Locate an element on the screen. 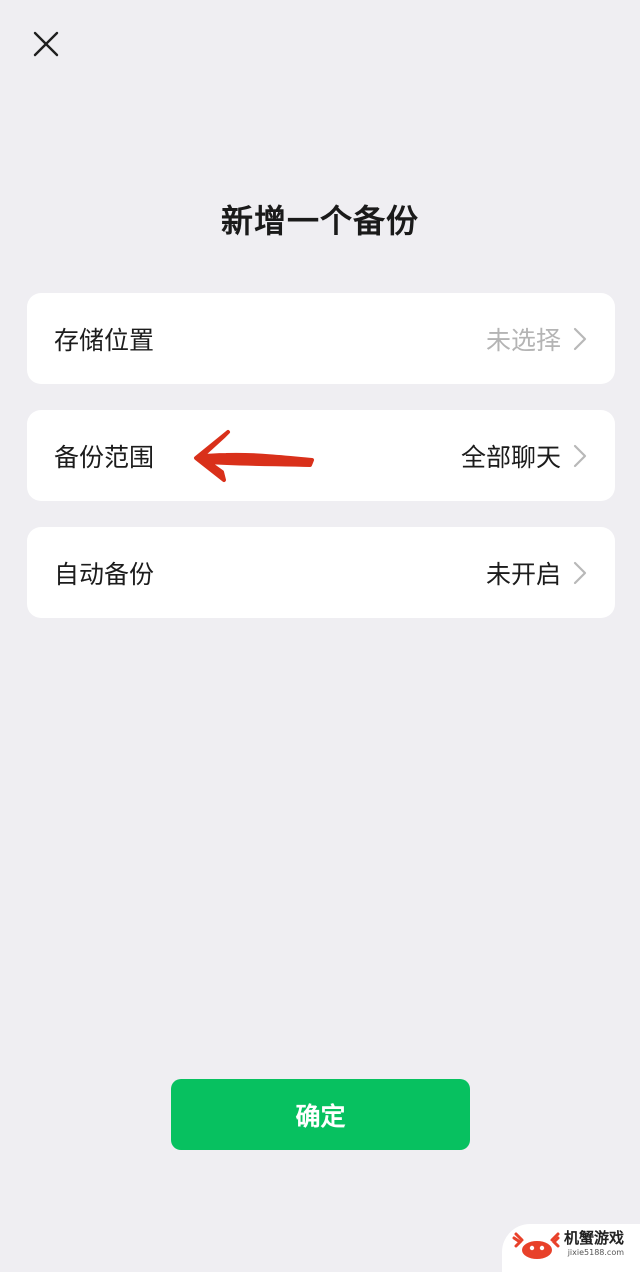 The height and width of the screenshot is (1272, 640). auto-backup-value-group: 未开启 is located at coordinates (536, 573).